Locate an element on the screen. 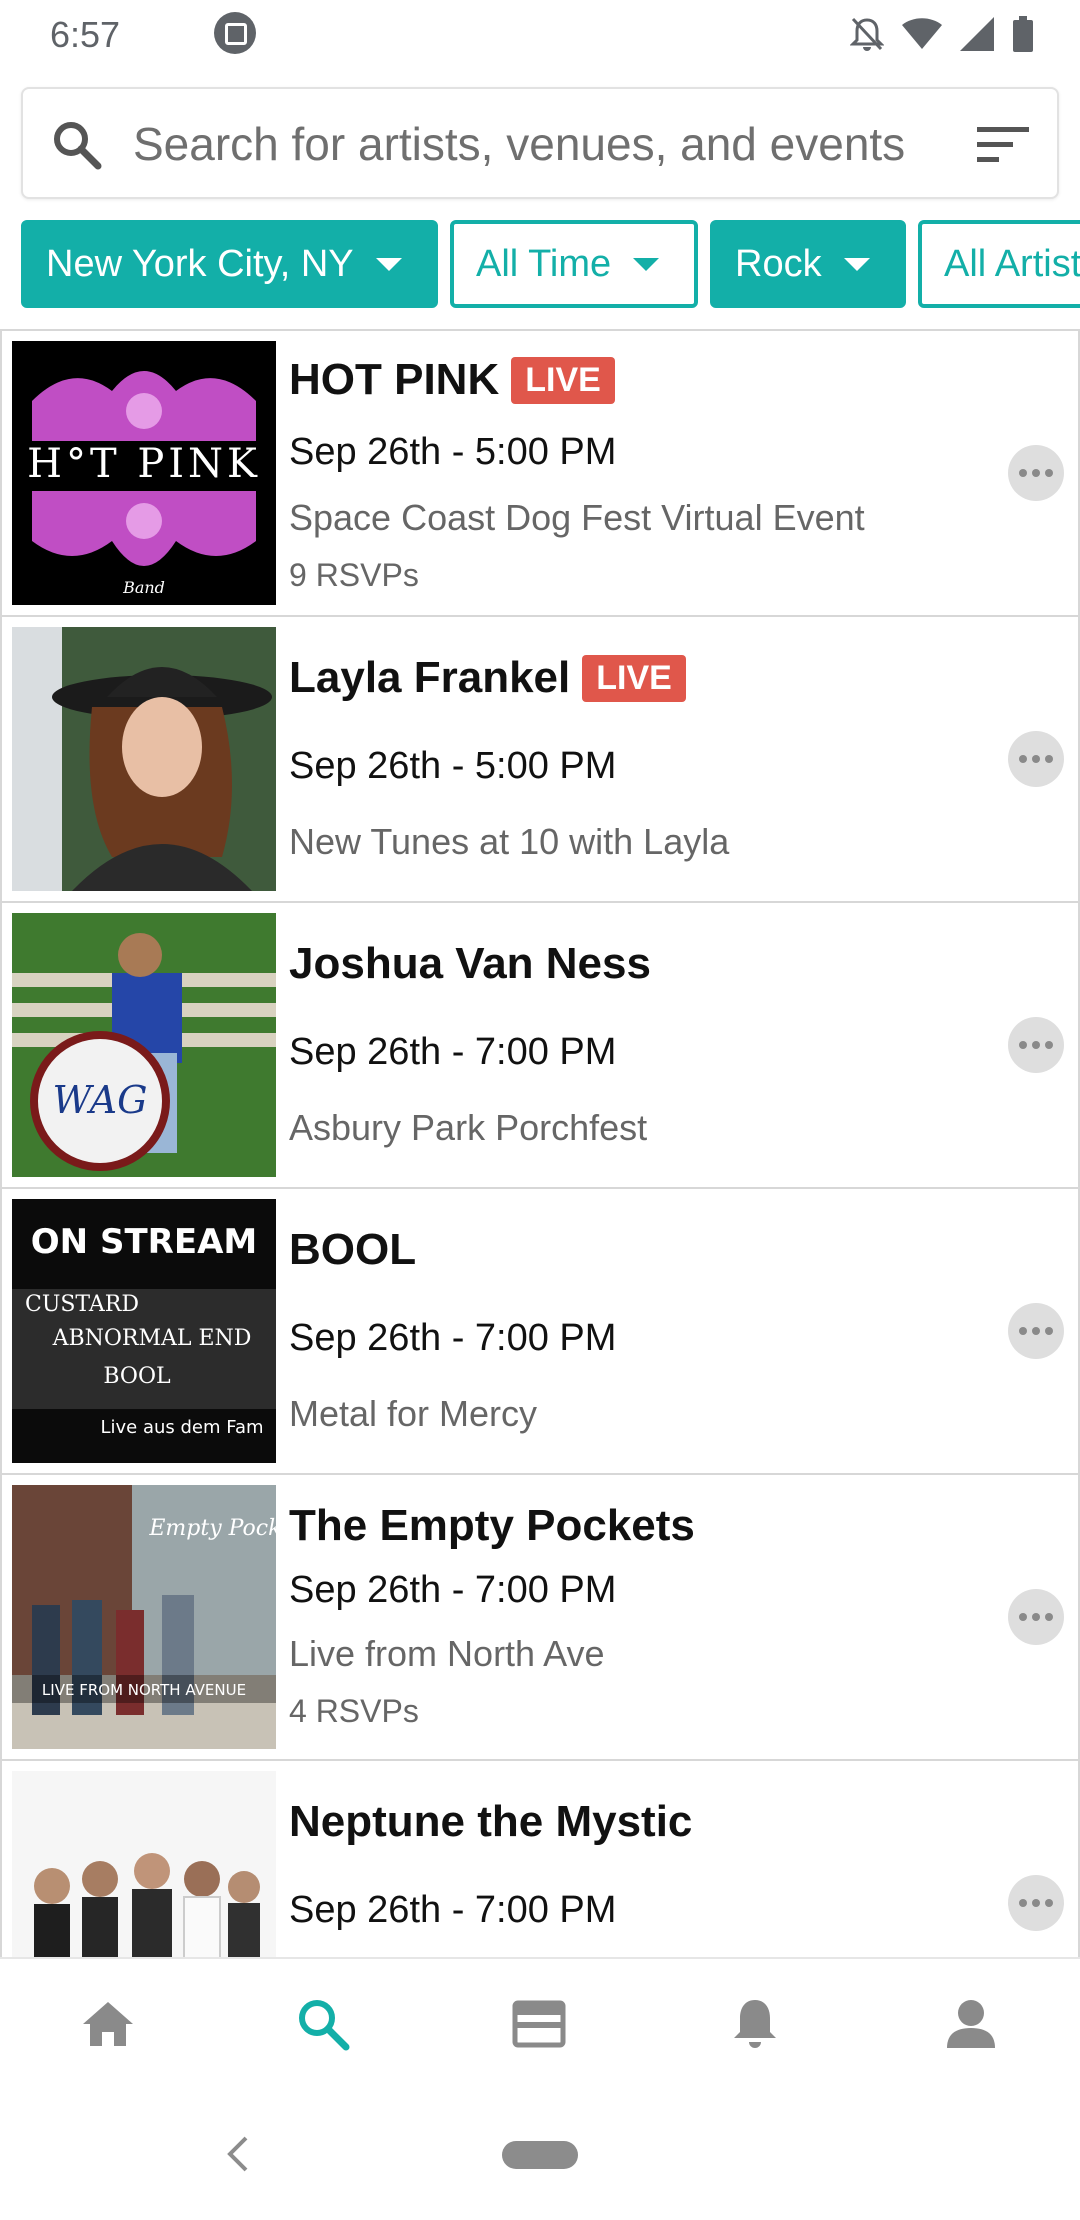 The height and width of the screenshot is (2220, 1080). artist-filter-chip: All Artists is located at coordinates (999, 264).